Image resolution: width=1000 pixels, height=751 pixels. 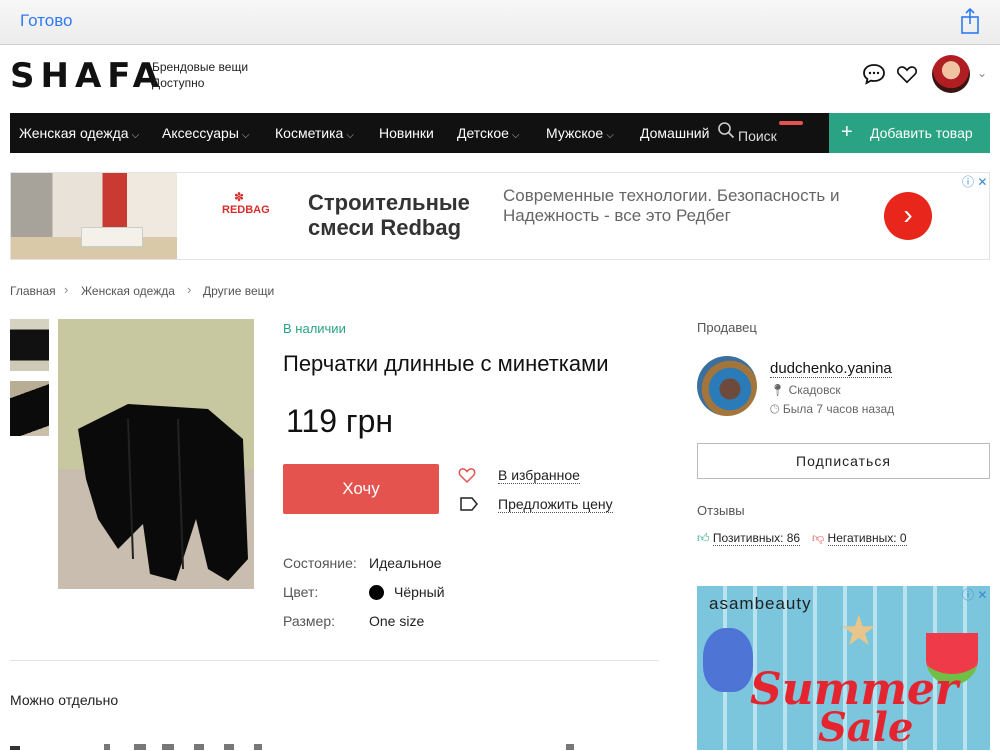 I want to click on seller-last-seen-text: Была 7 часов назад, so click(x=838, y=409).